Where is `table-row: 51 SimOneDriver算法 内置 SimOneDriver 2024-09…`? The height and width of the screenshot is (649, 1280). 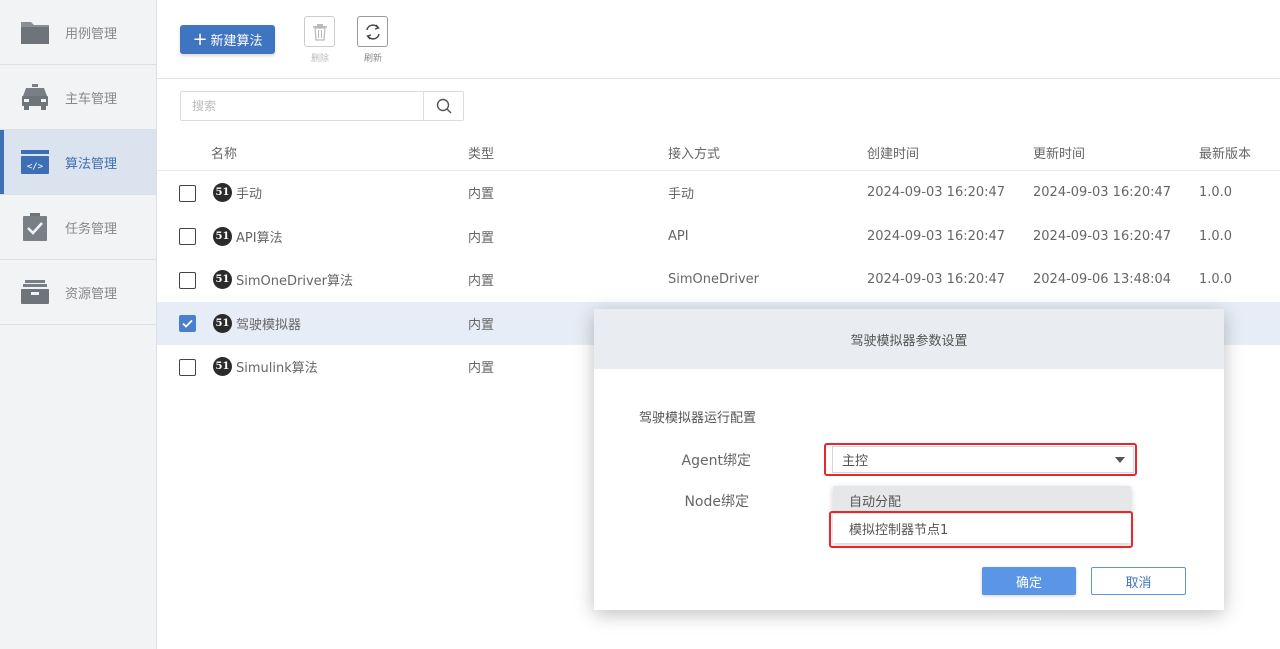 table-row: 51 SimOneDriver算法 内置 SimOneDriver 2024-09… is located at coordinates (718, 280).